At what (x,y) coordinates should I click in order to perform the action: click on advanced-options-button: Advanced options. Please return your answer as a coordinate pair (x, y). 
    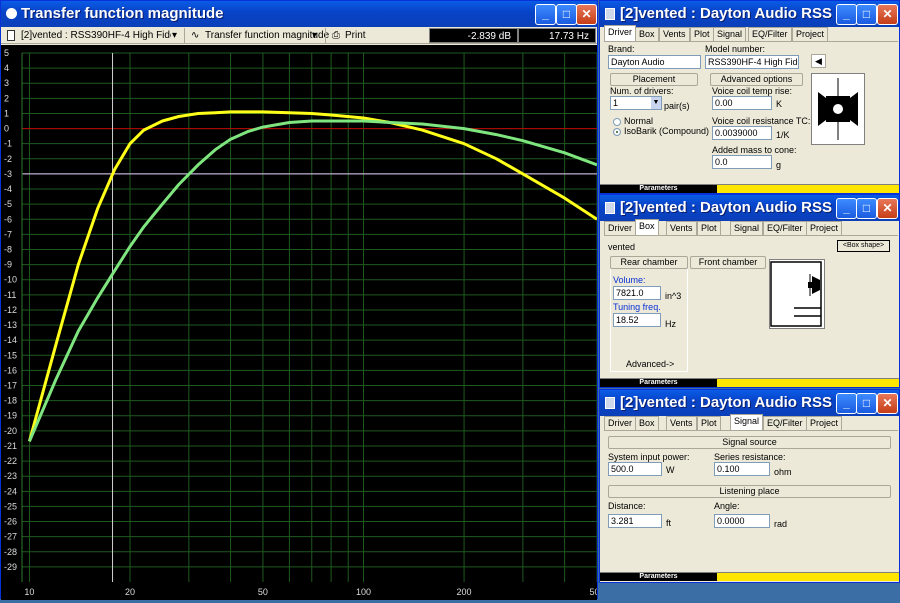
    Looking at the image, I should click on (756, 79).